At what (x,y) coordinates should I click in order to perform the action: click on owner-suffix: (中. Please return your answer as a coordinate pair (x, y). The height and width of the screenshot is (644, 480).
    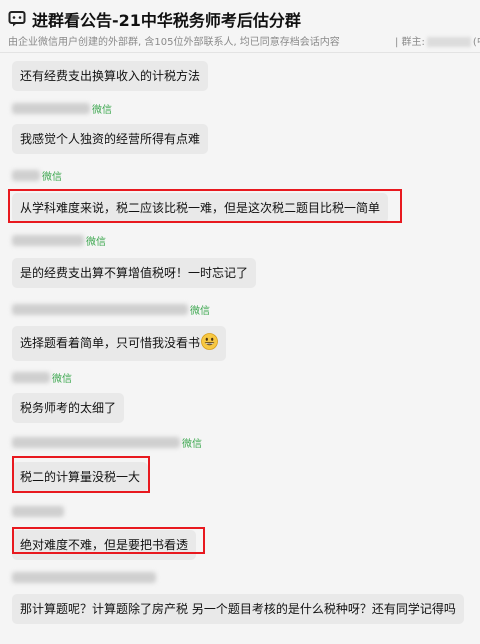
    Looking at the image, I should click on (476, 42).